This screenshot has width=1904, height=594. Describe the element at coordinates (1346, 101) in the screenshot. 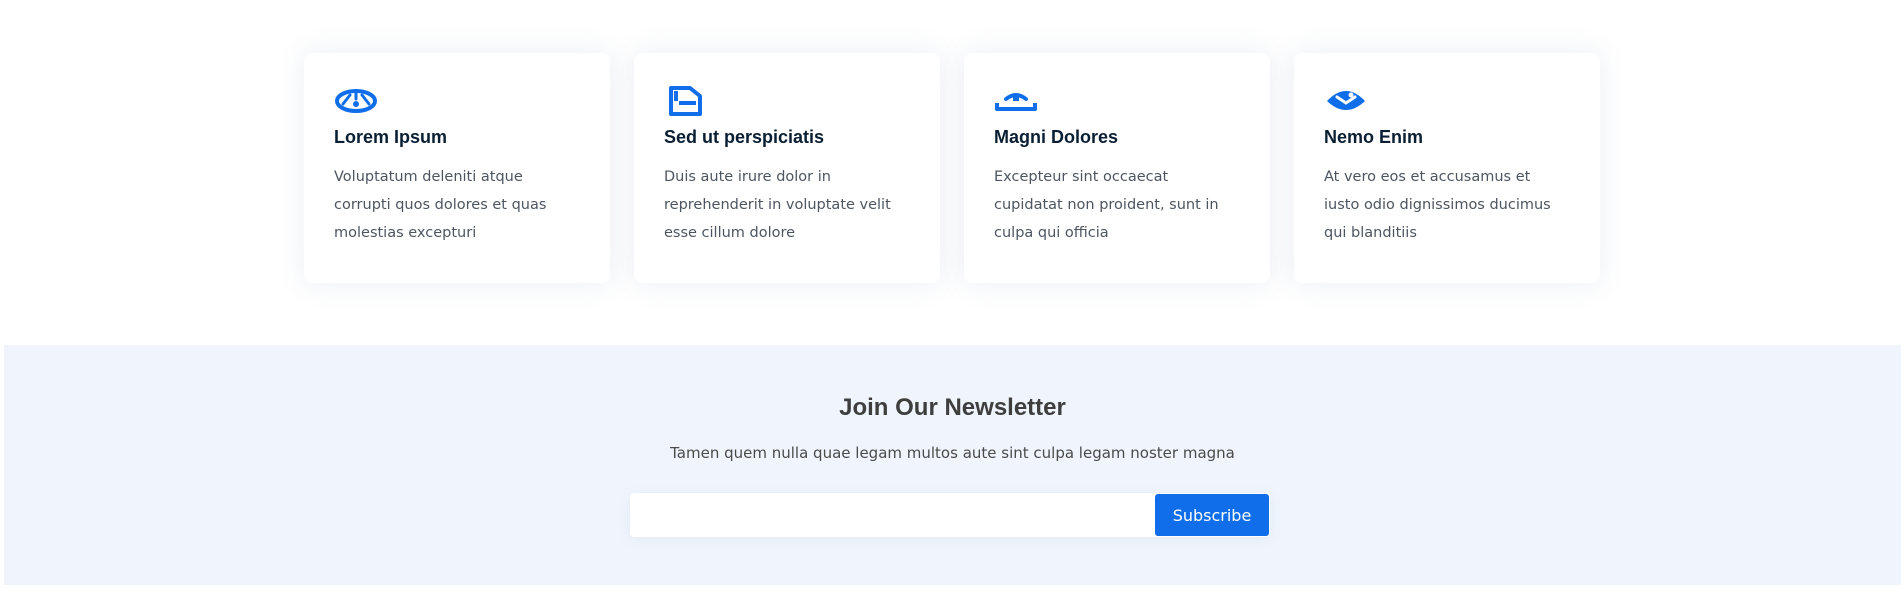

I see `world-eye-icon` at that location.